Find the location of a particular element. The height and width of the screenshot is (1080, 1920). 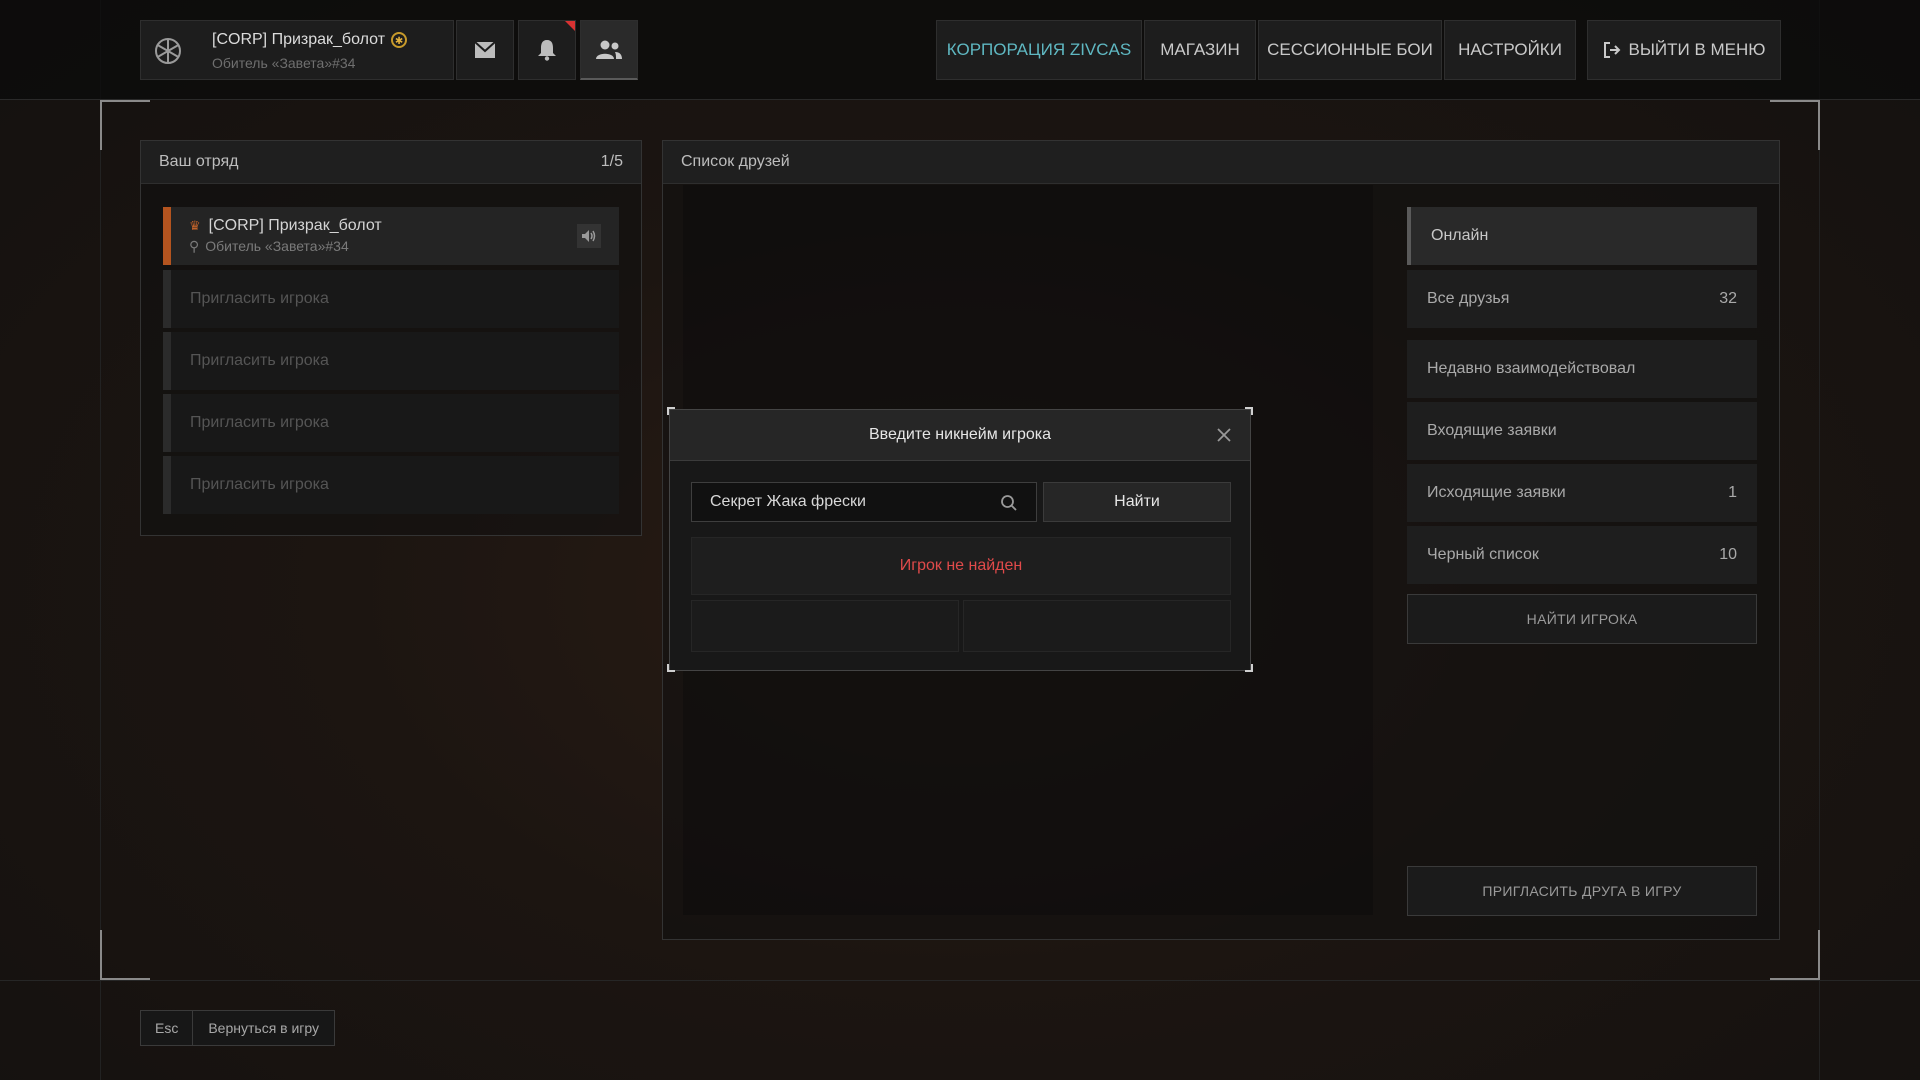

friends-button is located at coordinates (609, 50).